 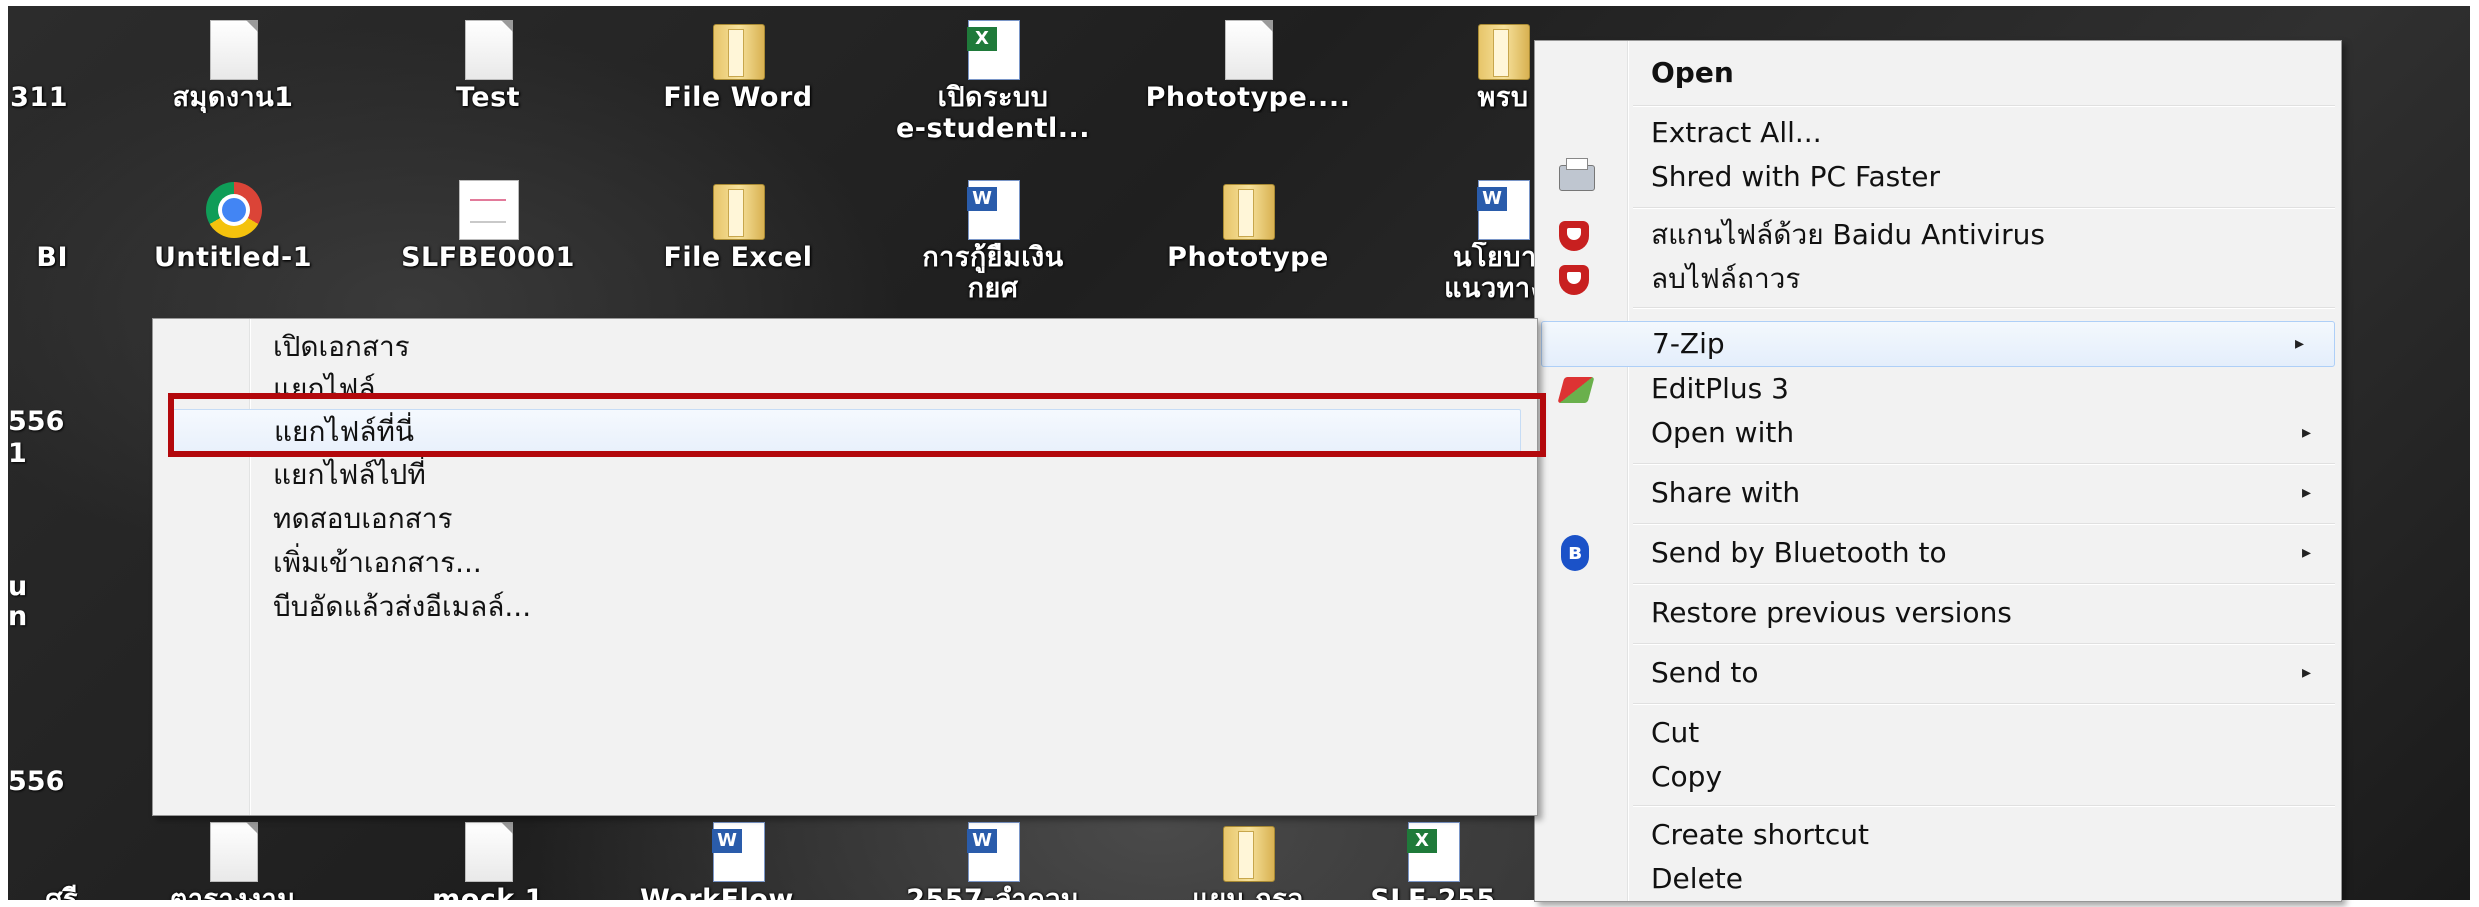 What do you see at coordinates (845, 519) in the screenshot?
I see `submenu-item-test-archive: ทดสอบเอกสาร` at bounding box center [845, 519].